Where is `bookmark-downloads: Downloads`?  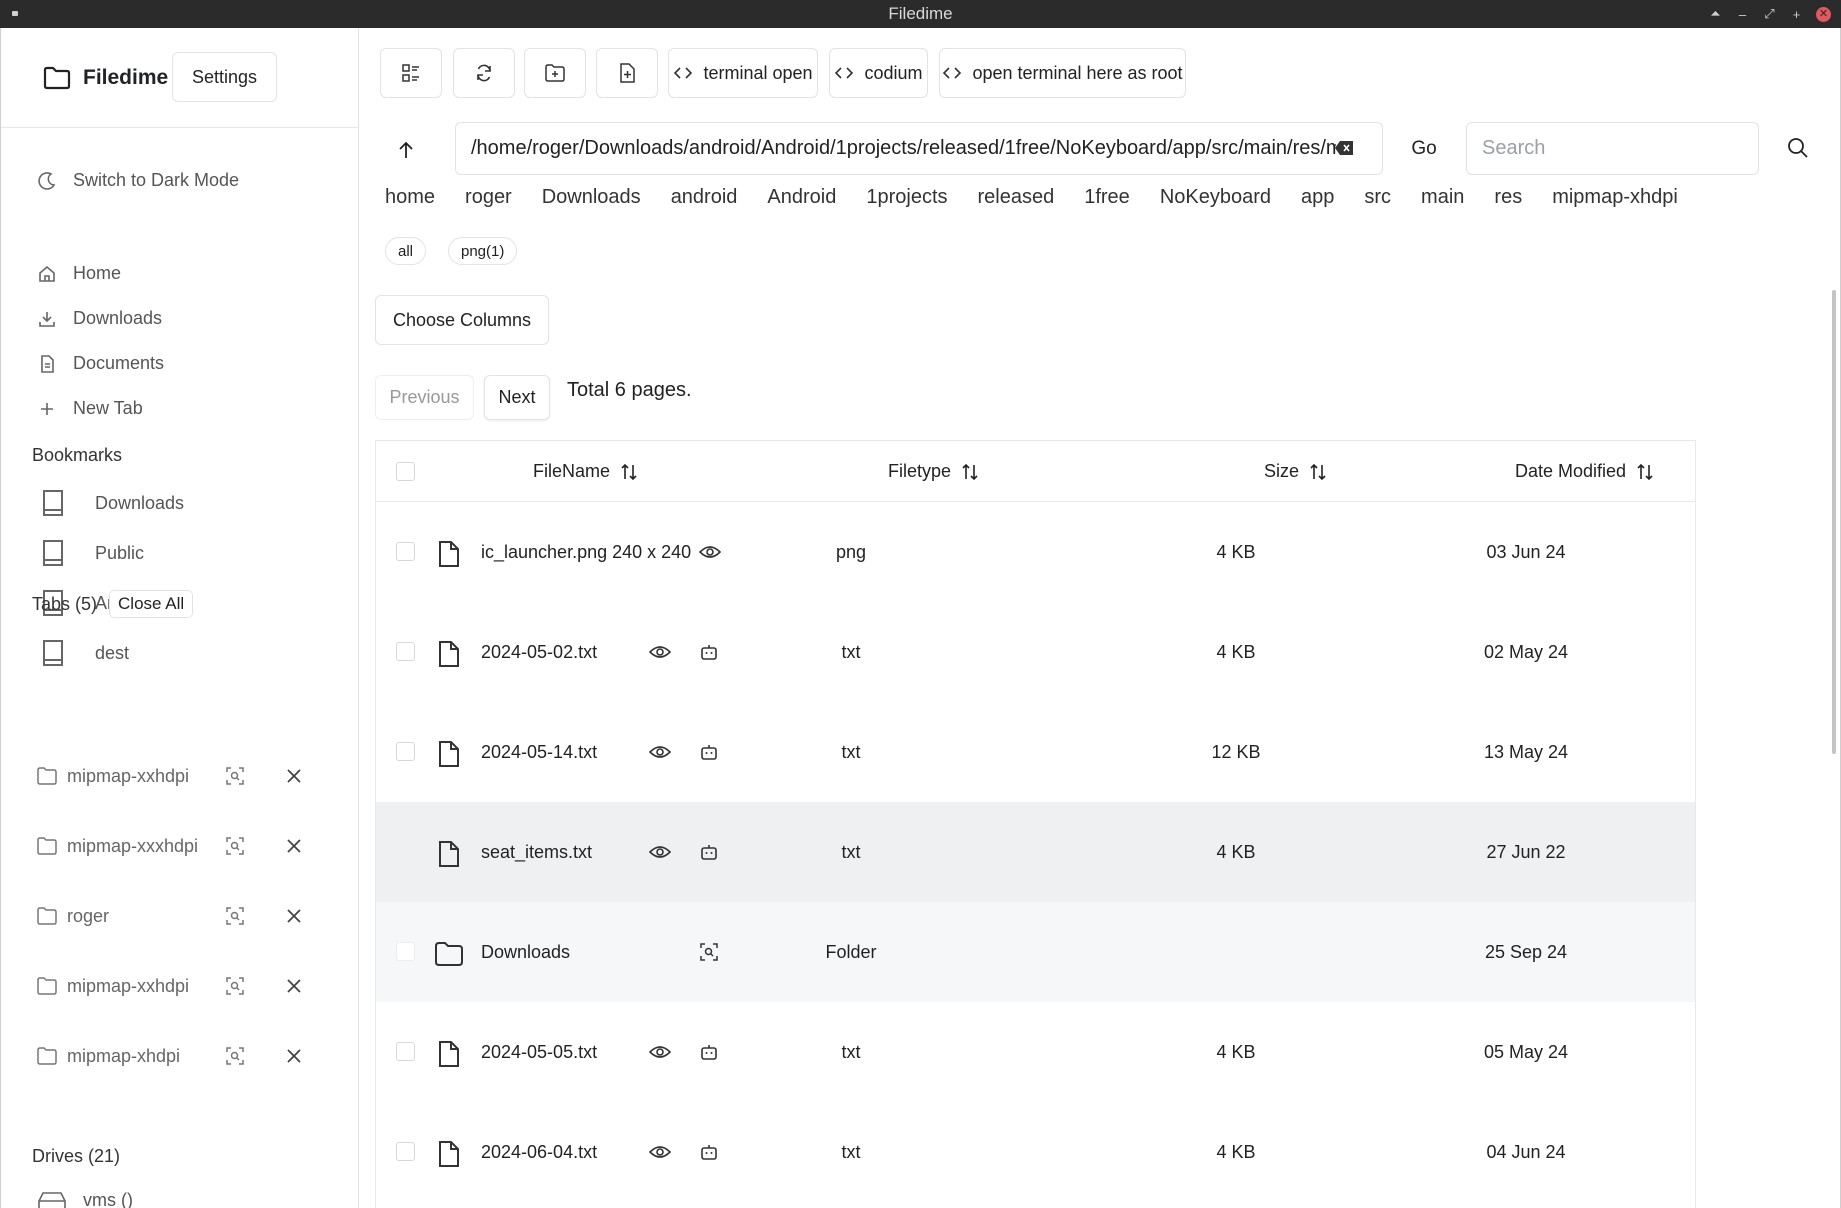
bookmark-downloads: Downloads is located at coordinates (112, 503).